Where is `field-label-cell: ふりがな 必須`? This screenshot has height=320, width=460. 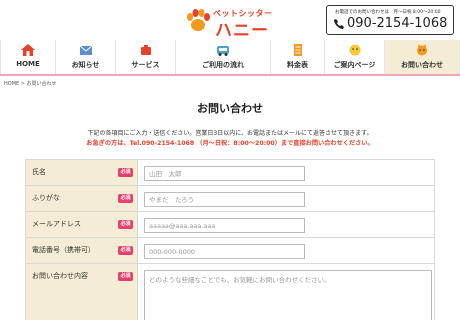 field-label-cell: ふりがな 必須 is located at coordinates (81, 198).